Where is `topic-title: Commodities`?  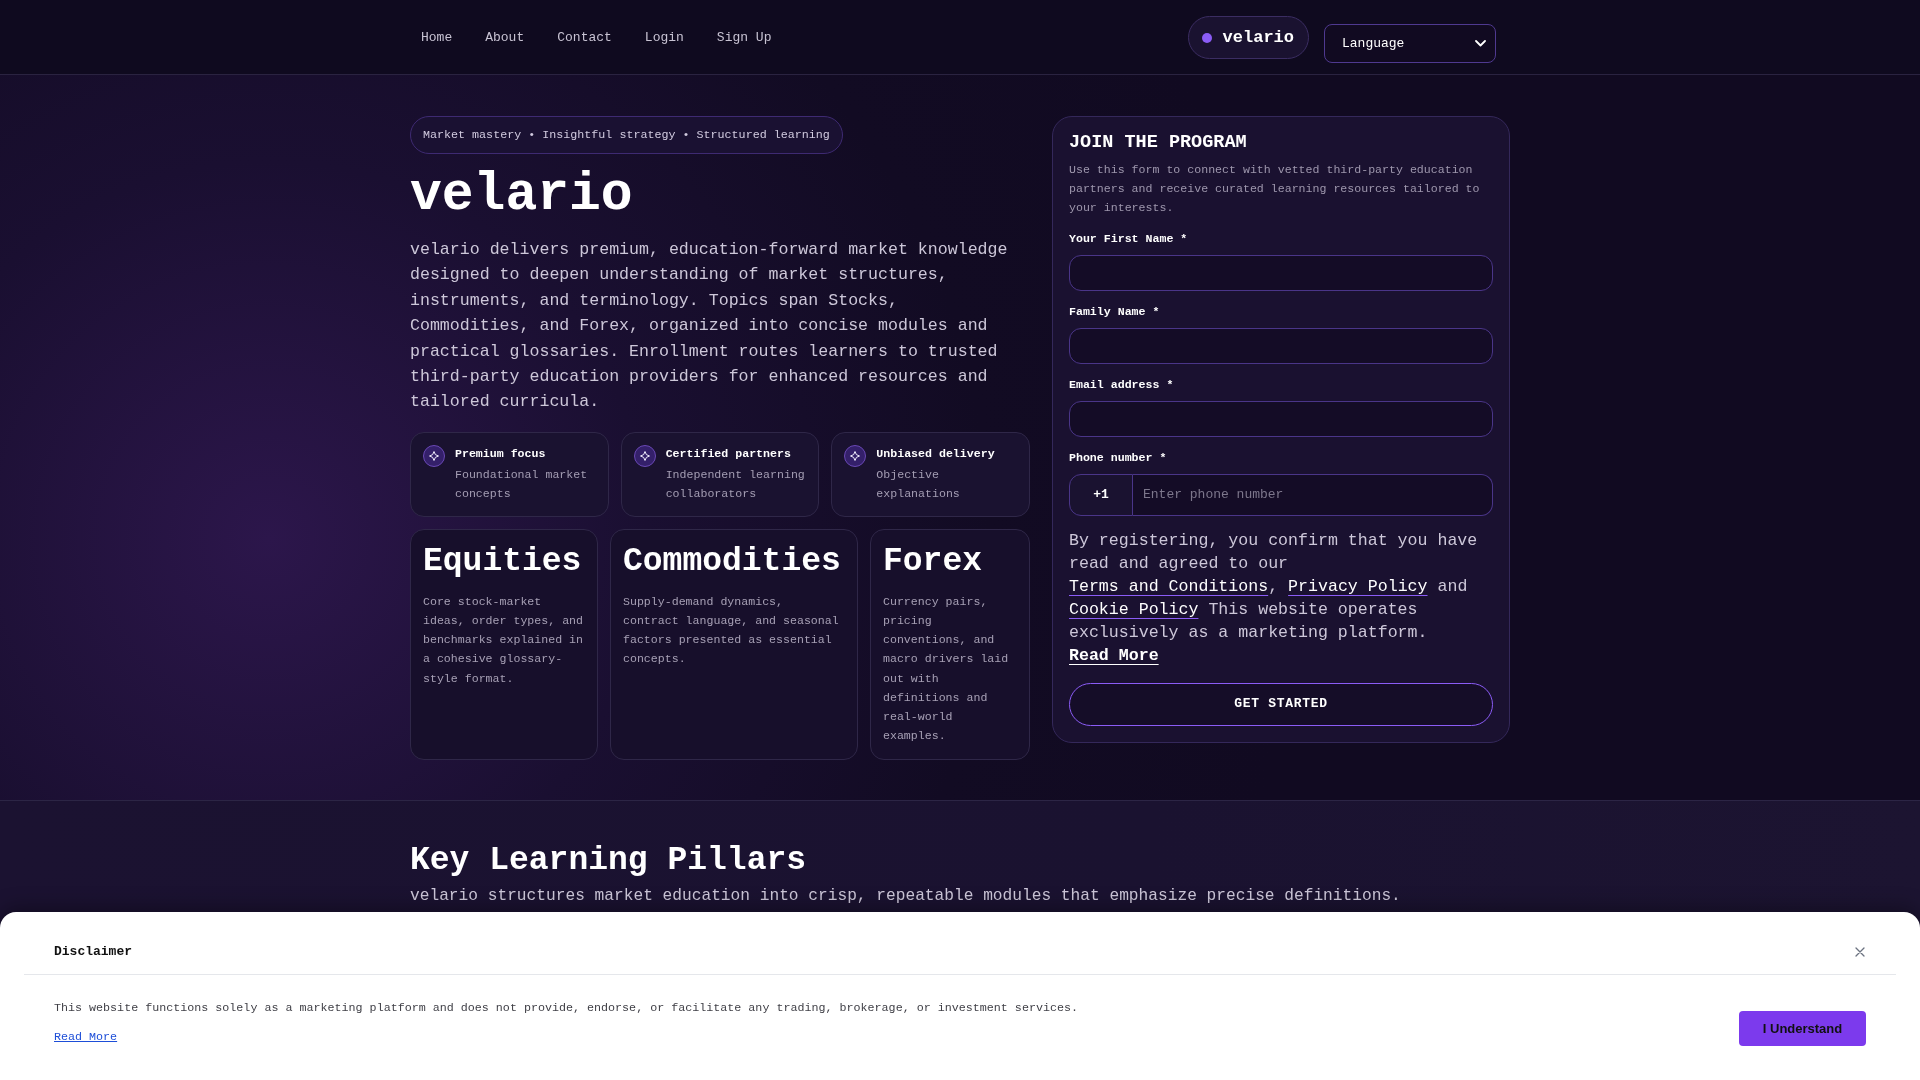
topic-title: Commodities is located at coordinates (732, 561).